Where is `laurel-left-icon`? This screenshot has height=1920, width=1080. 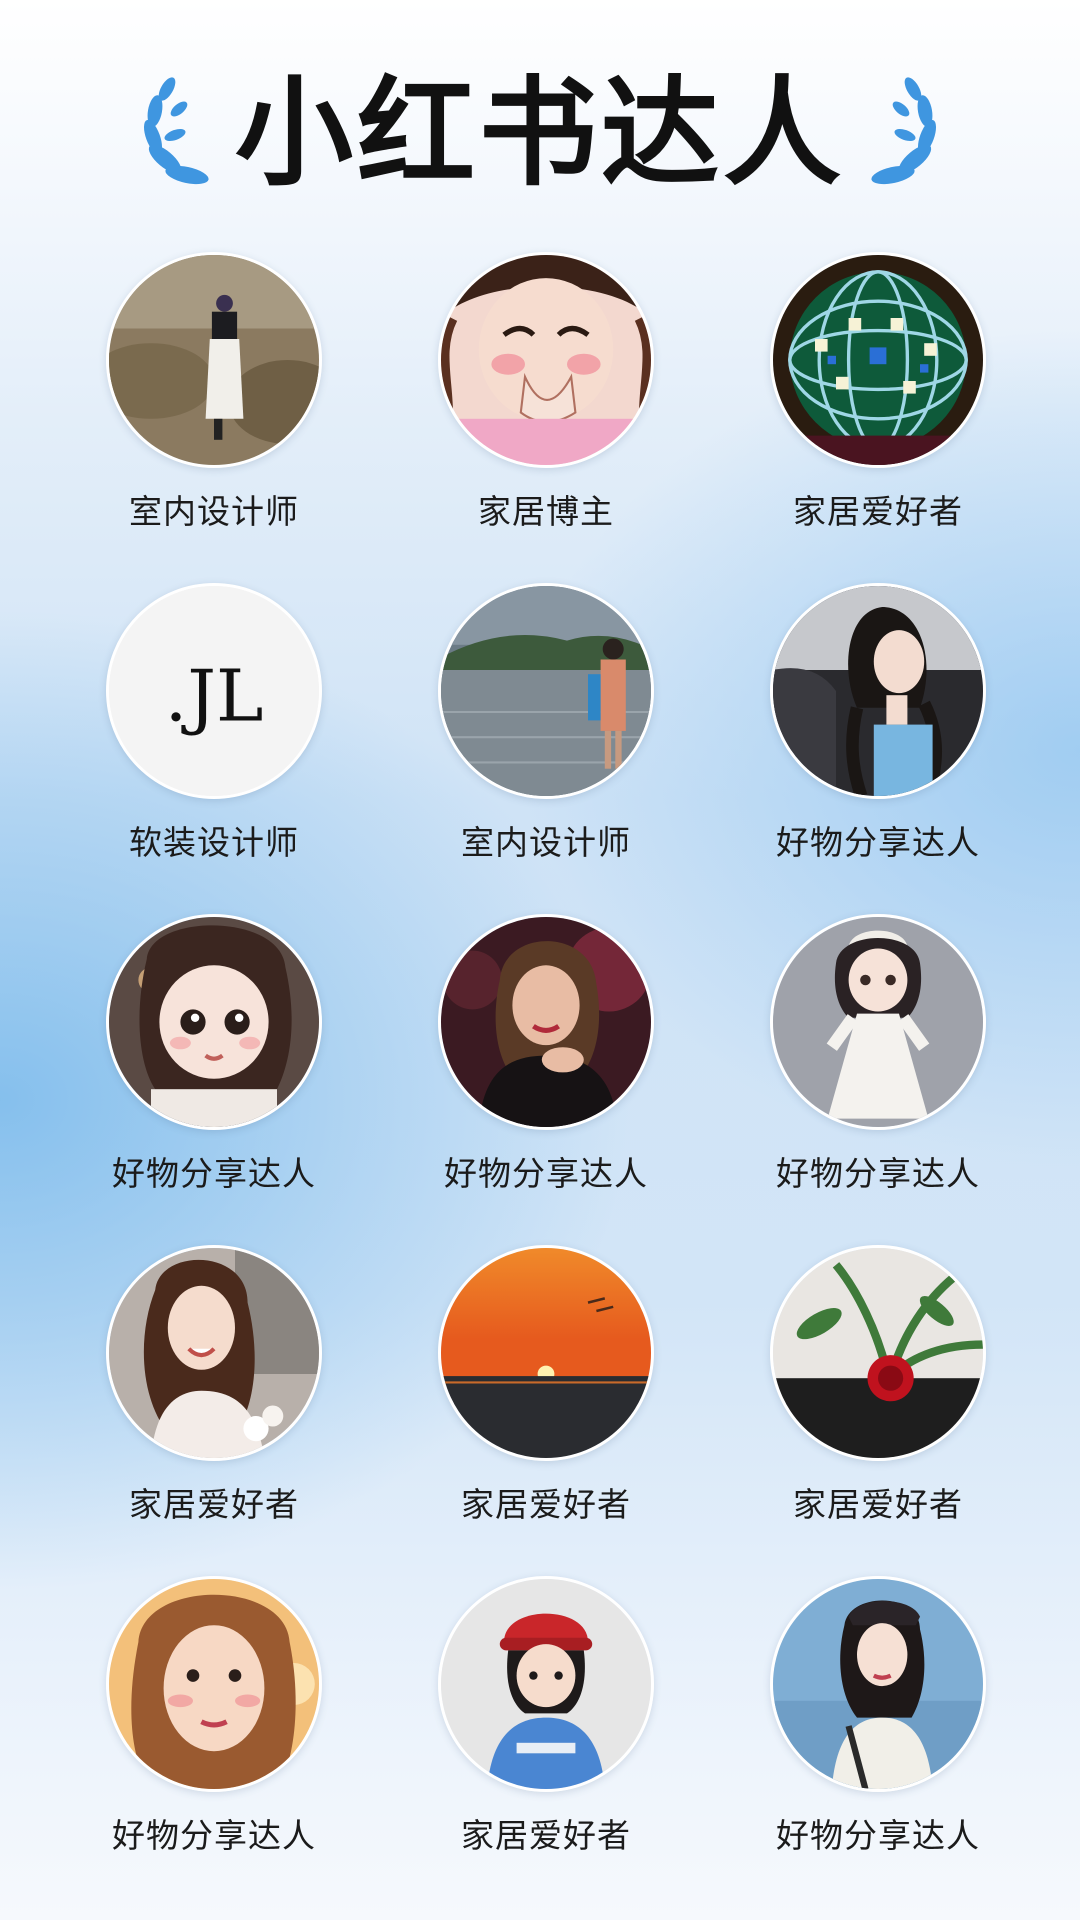 laurel-left-icon is located at coordinates (176, 131).